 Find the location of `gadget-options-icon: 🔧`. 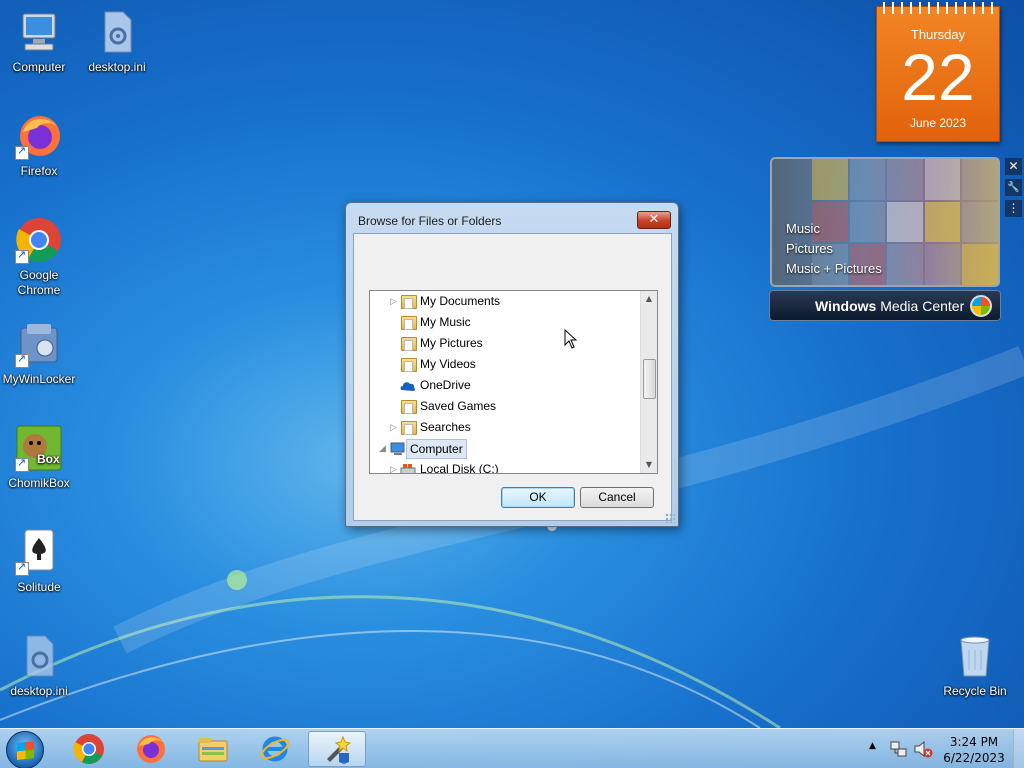

gadget-options-icon: 🔧 is located at coordinates (1013, 187).